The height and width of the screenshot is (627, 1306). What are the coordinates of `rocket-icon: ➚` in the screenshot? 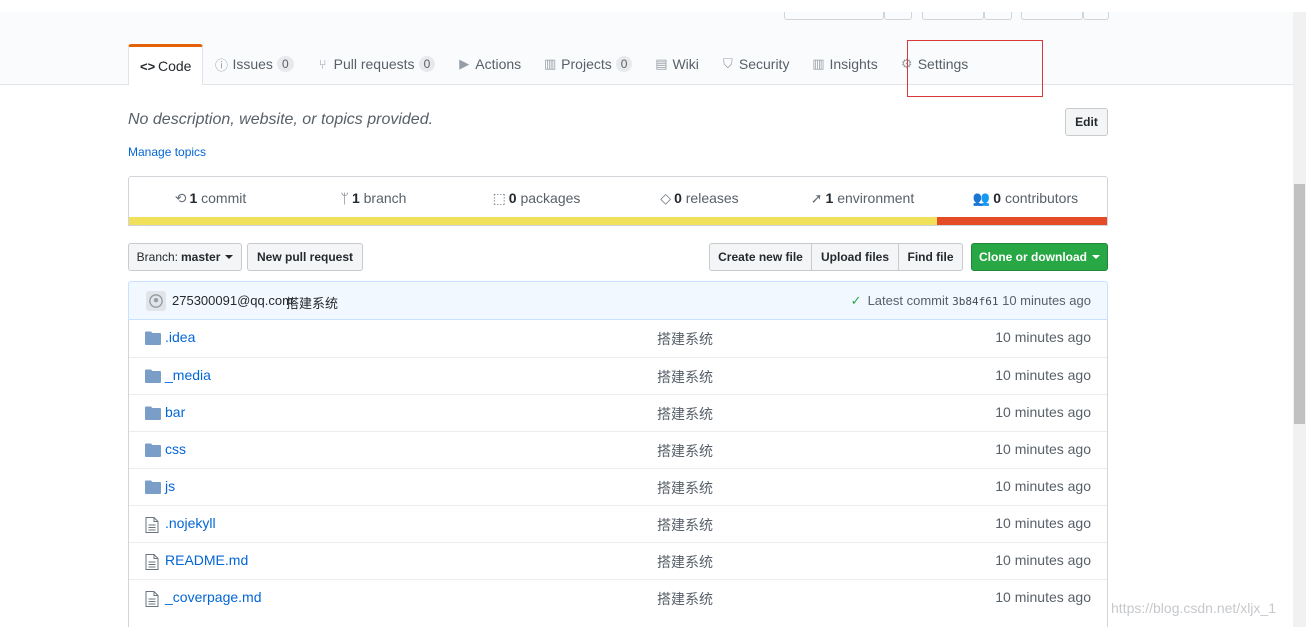 It's located at (816, 197).